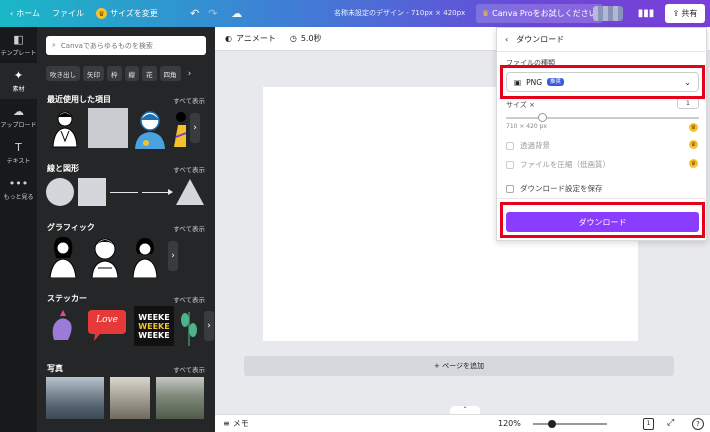 The height and width of the screenshot is (432, 710). What do you see at coordinates (114, 73) in the screenshot?
I see `chip: 枠` at bounding box center [114, 73].